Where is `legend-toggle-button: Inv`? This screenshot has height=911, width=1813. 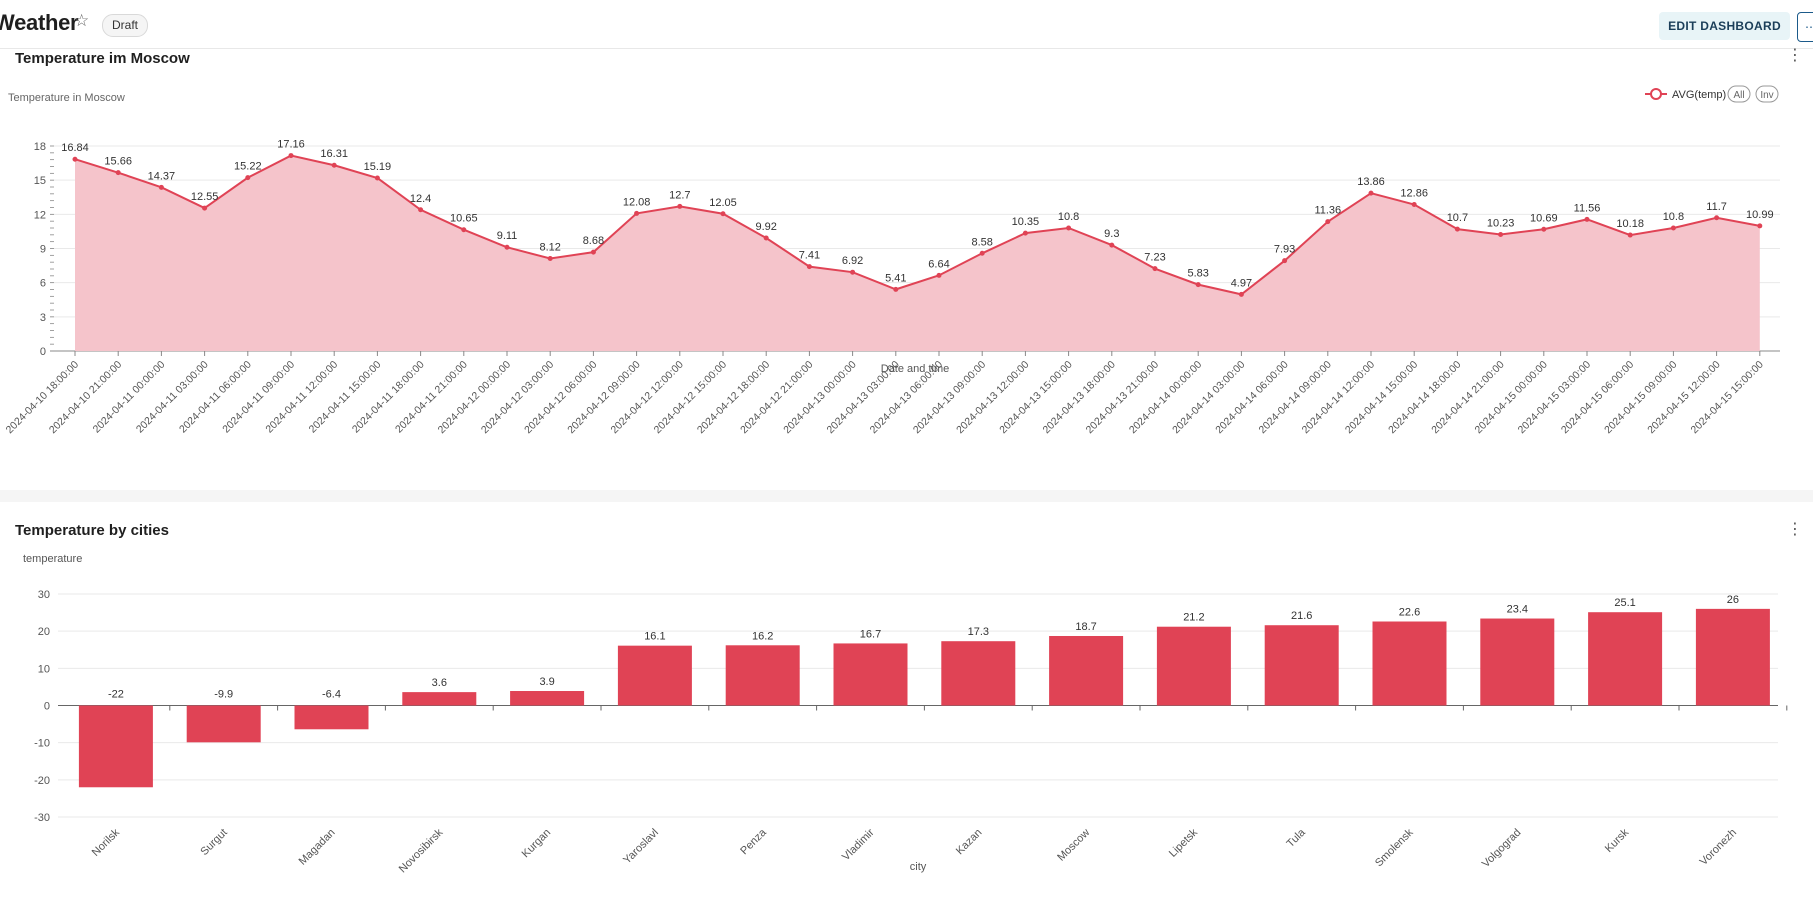
legend-toggle-button: Inv is located at coordinates (1767, 94).